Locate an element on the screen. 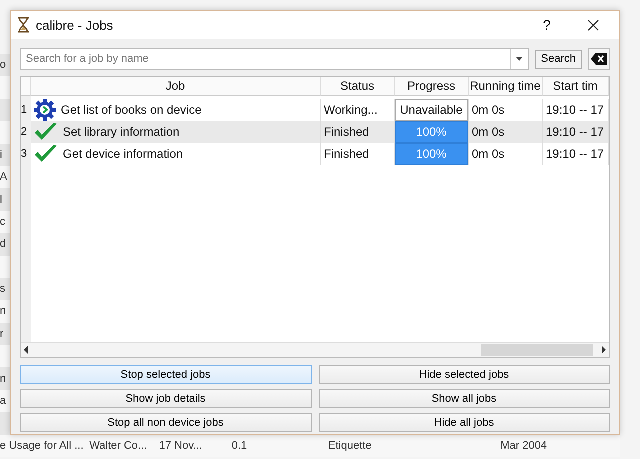  action-button: Hide all jobs is located at coordinates (464, 422).